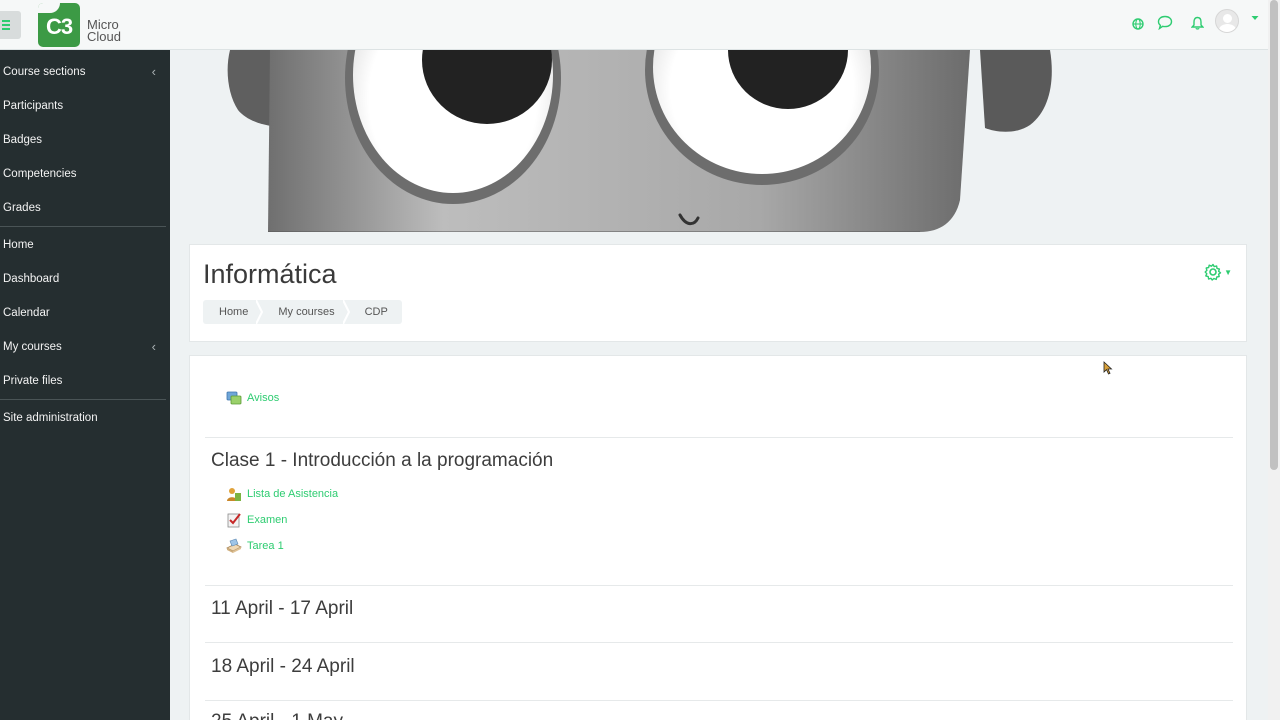 The image size is (1280, 720). Describe the element at coordinates (382, 461) in the screenshot. I see `section-title: Clase 1 - Introducción a la programación` at that location.